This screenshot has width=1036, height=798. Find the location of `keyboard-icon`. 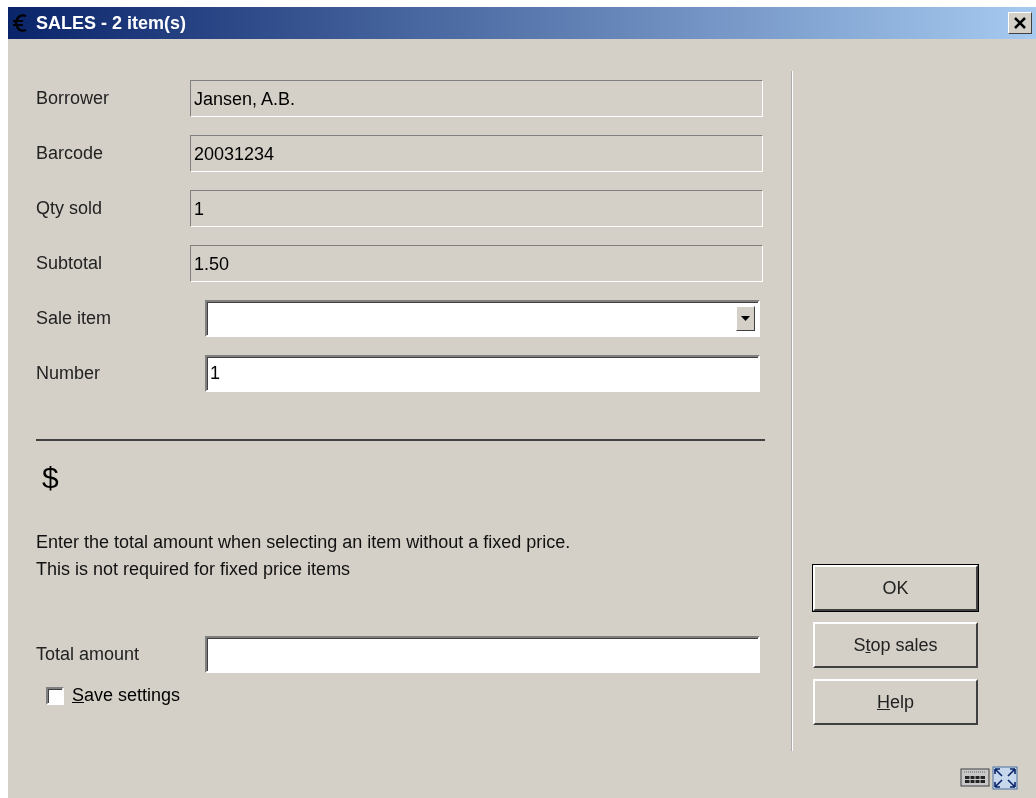

keyboard-icon is located at coordinates (975, 777).